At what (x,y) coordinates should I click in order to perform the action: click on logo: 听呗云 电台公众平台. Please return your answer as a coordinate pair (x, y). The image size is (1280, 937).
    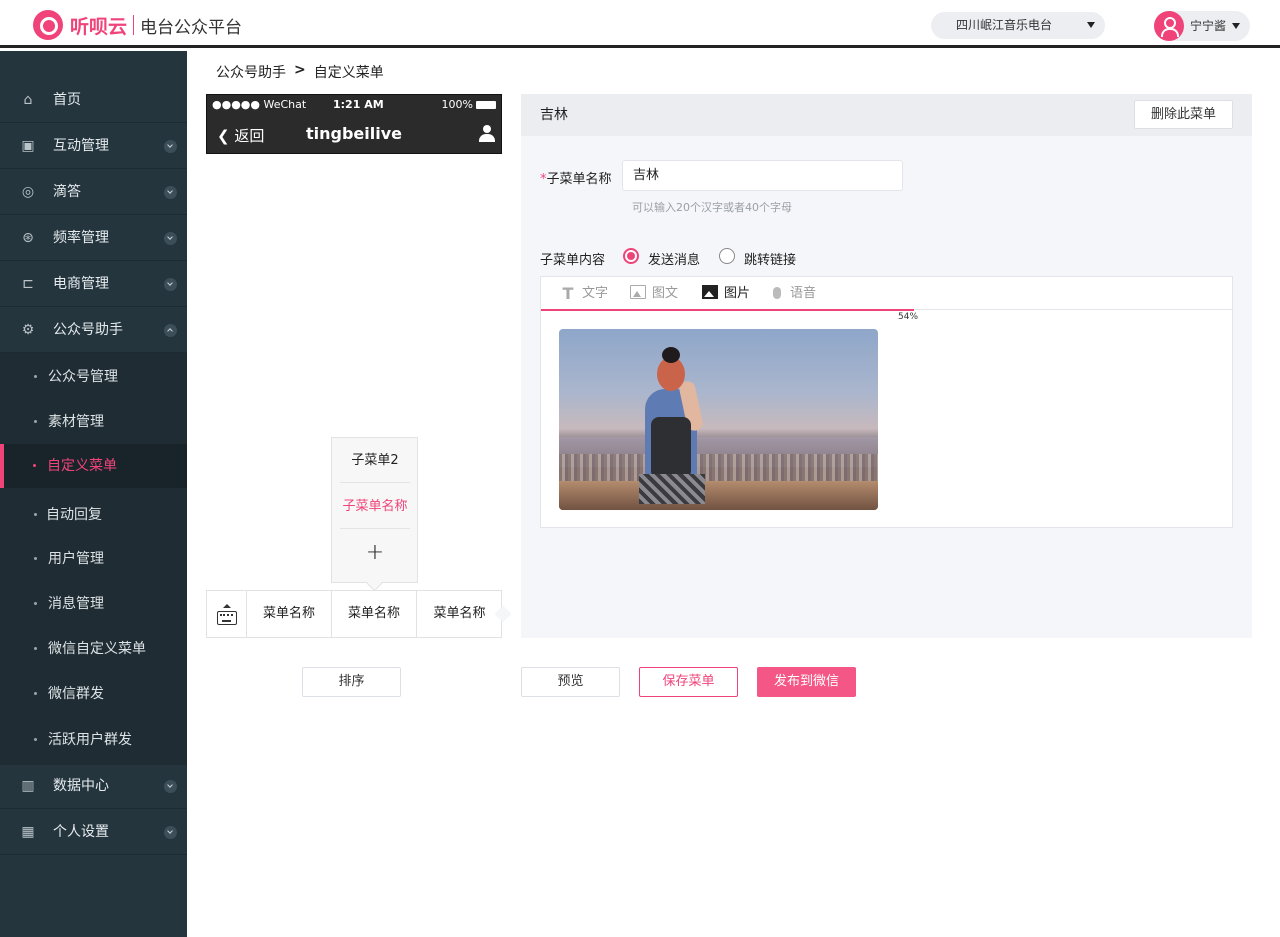
    Looking at the image, I should click on (137, 25).